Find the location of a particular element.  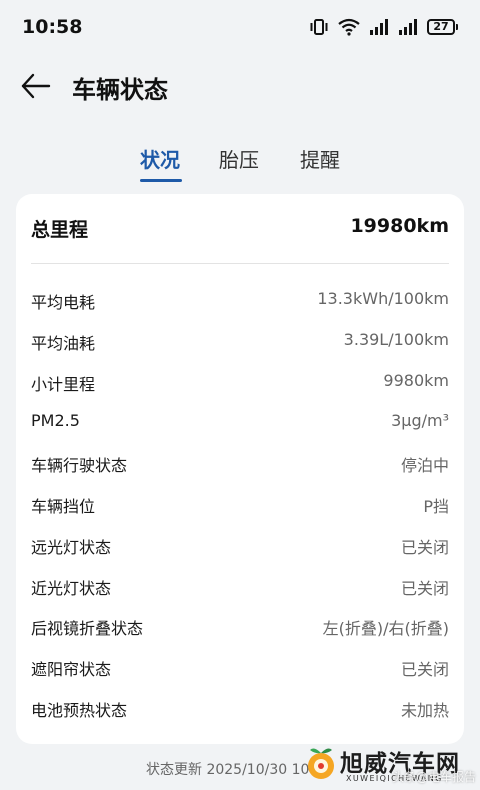

row-label: 近光灯状态 is located at coordinates (71, 588).